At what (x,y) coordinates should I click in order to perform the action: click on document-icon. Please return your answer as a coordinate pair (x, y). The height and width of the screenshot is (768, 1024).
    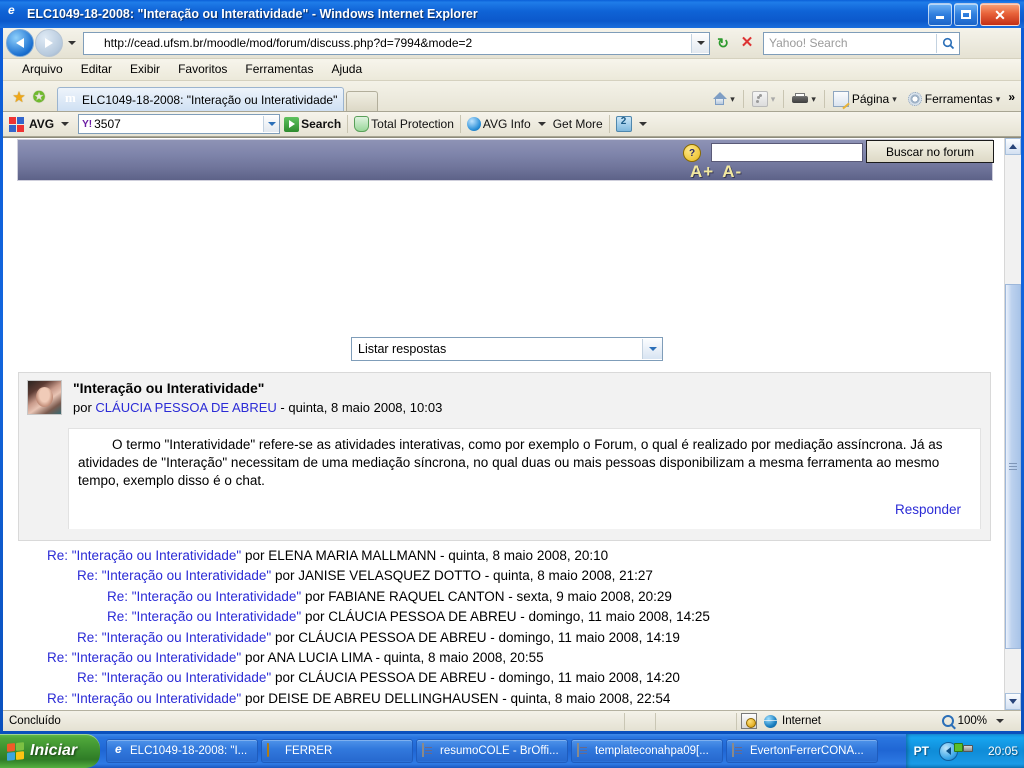
    Looking at the image, I should click on (429, 750).